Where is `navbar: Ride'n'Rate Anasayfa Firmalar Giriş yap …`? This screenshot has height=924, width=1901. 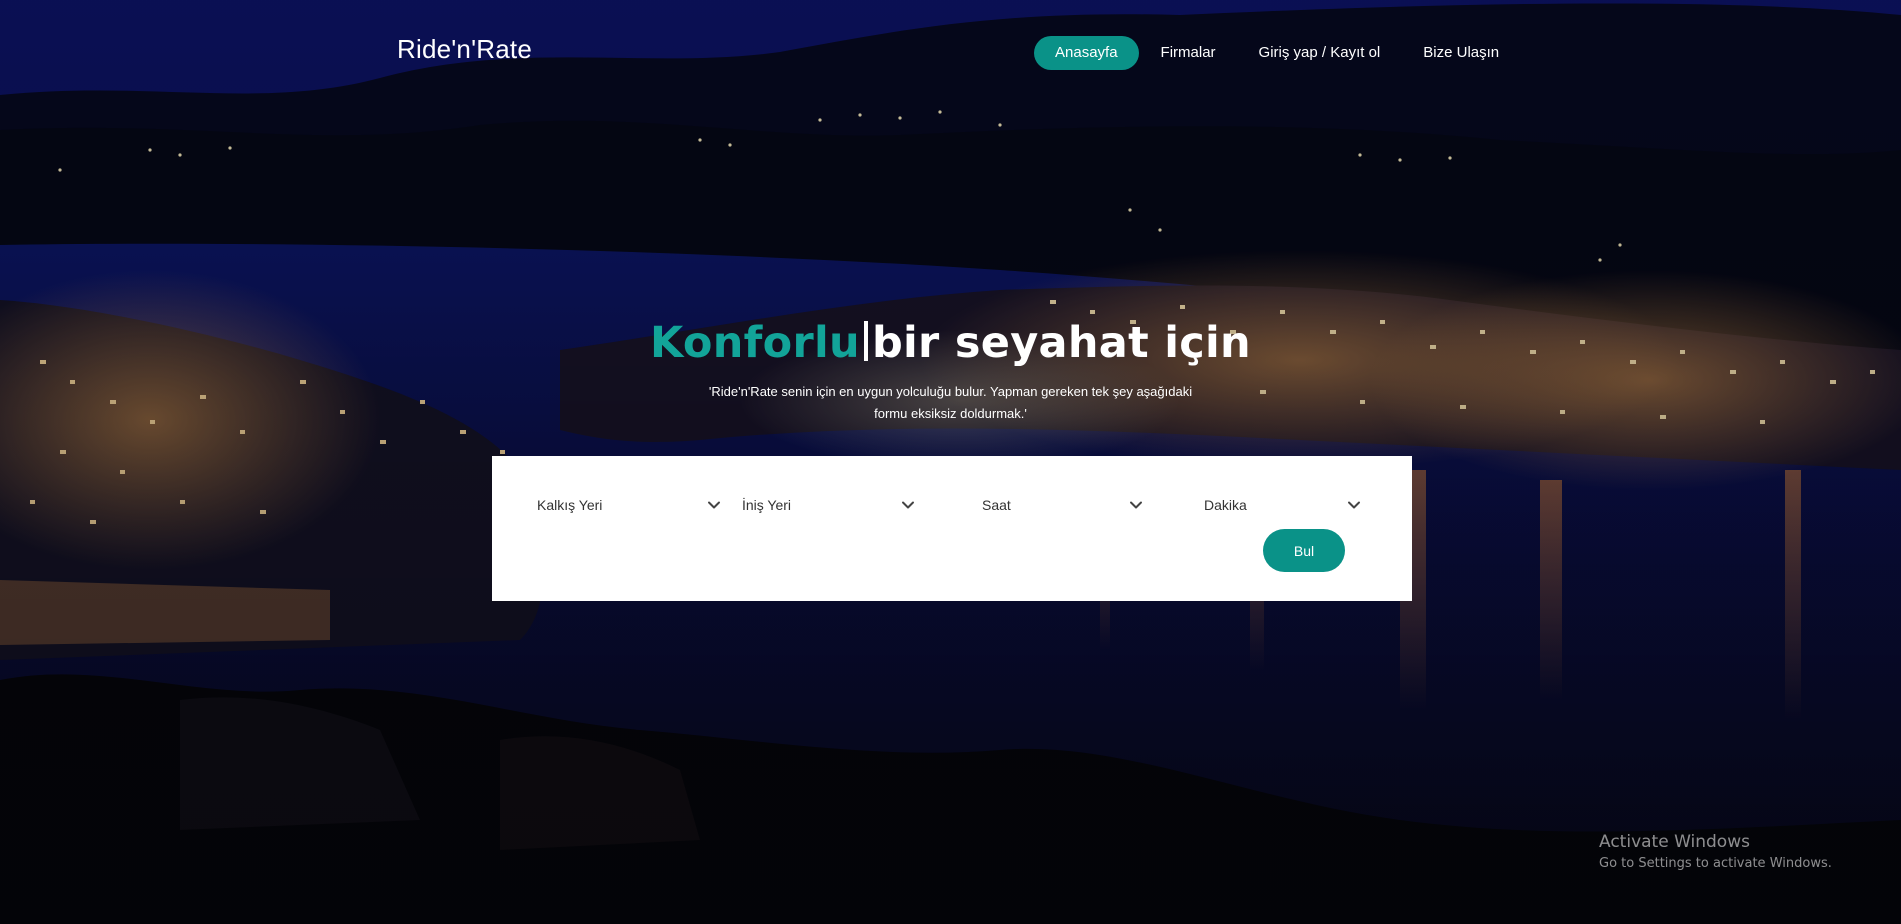
navbar: Ride'n'Rate Anasayfa Firmalar Giriş yap … is located at coordinates (950, 53).